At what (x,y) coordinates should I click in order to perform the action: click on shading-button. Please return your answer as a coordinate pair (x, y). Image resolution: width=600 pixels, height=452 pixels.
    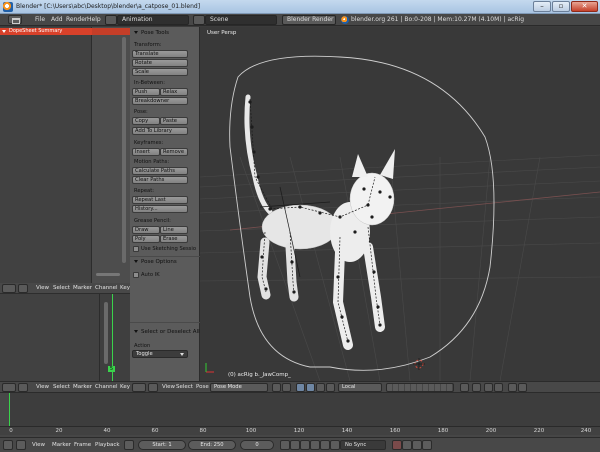
    Looking at the image, I should click on (276, 387).